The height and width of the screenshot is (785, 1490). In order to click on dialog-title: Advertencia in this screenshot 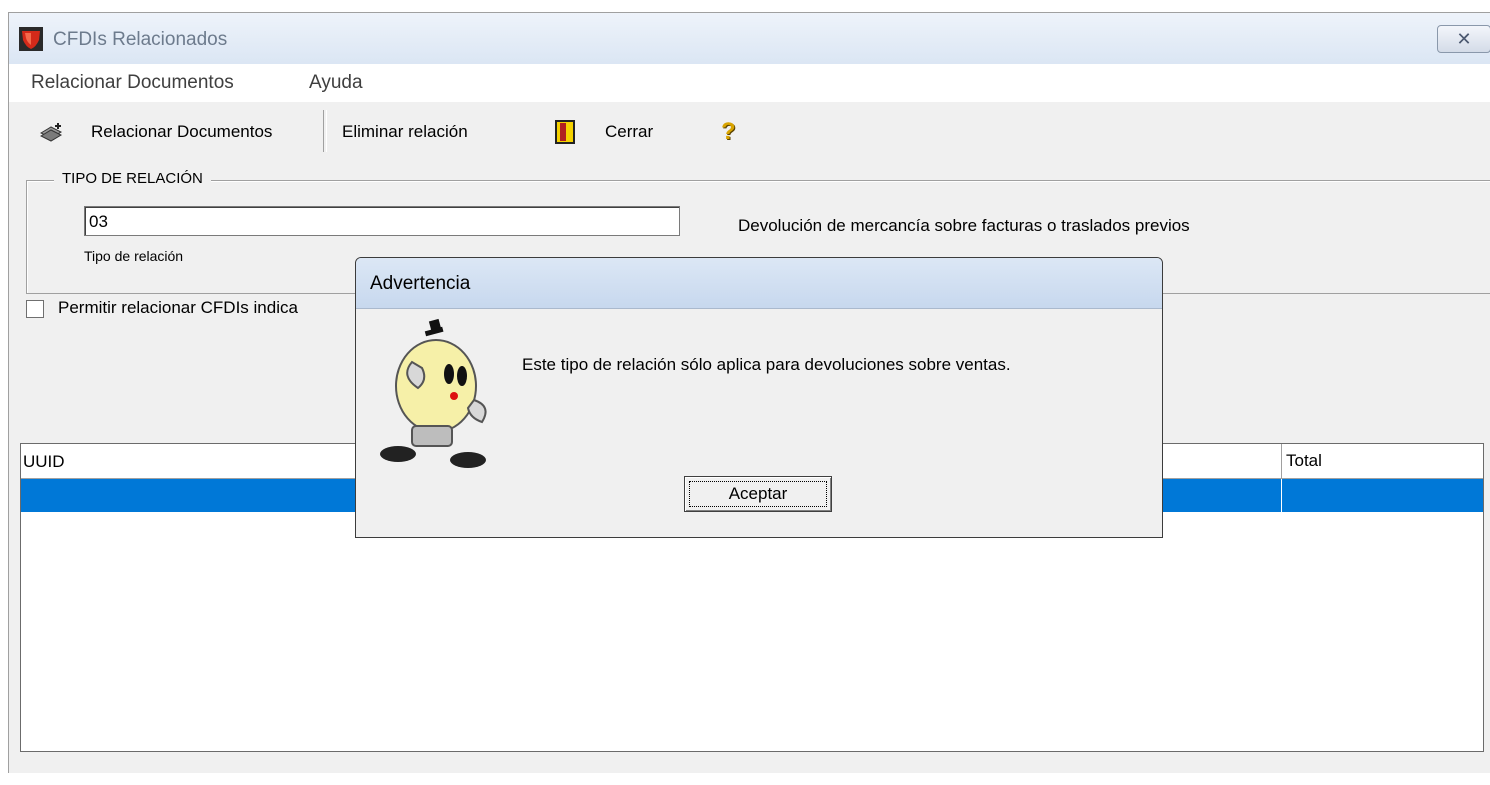, I will do `click(420, 283)`.